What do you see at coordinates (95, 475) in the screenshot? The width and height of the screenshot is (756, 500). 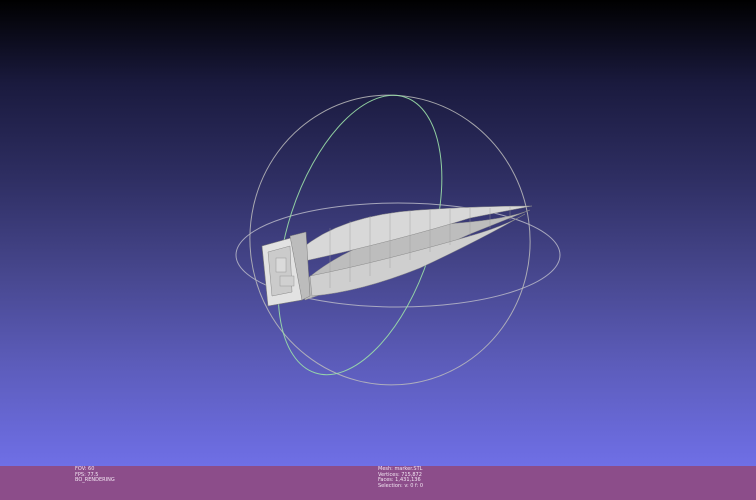 I see `render-info: FOV: 60 FPS: 77.5 BO_RENDERING` at bounding box center [95, 475].